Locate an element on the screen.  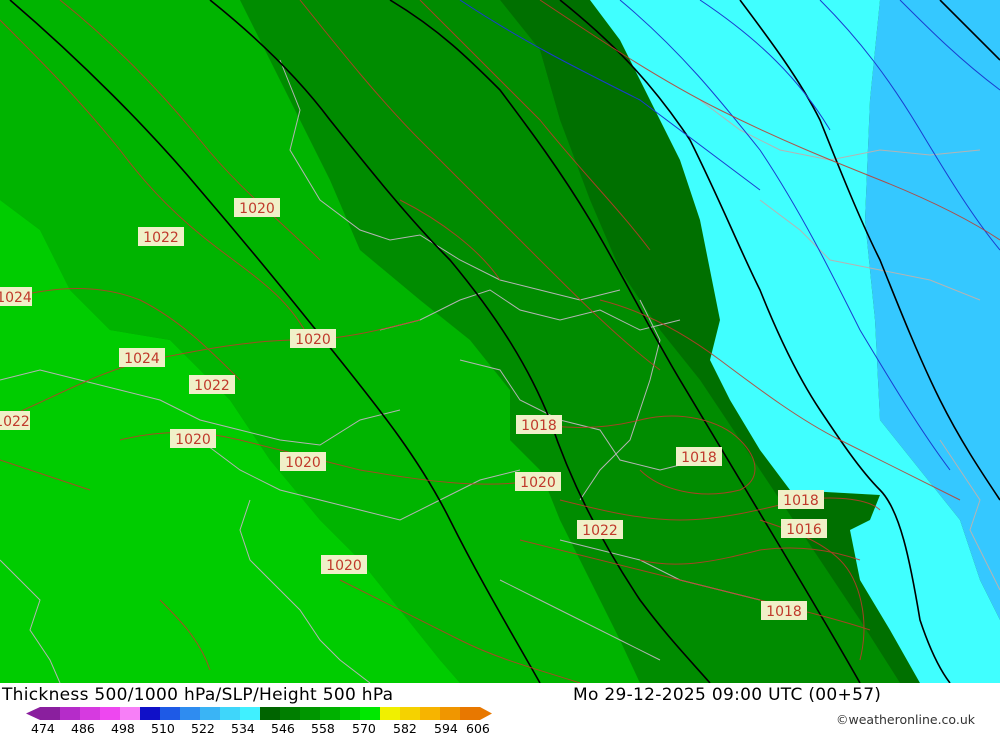
legend-tick: 546 is located at coordinates (283, 728).